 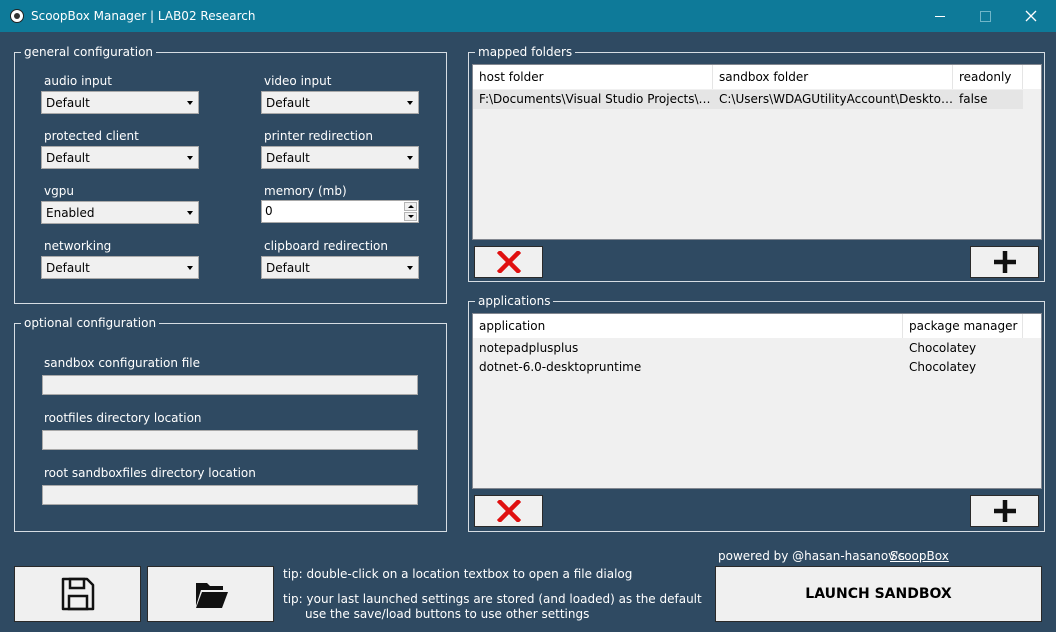 What do you see at coordinates (288, 158) in the screenshot?
I see `printer-redirection-value: Default` at bounding box center [288, 158].